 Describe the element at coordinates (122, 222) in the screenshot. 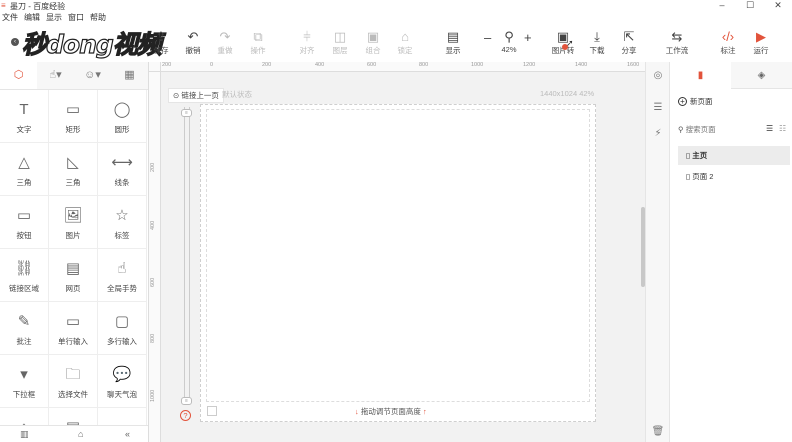

I see `widget-tag: ☆ 标签` at that location.